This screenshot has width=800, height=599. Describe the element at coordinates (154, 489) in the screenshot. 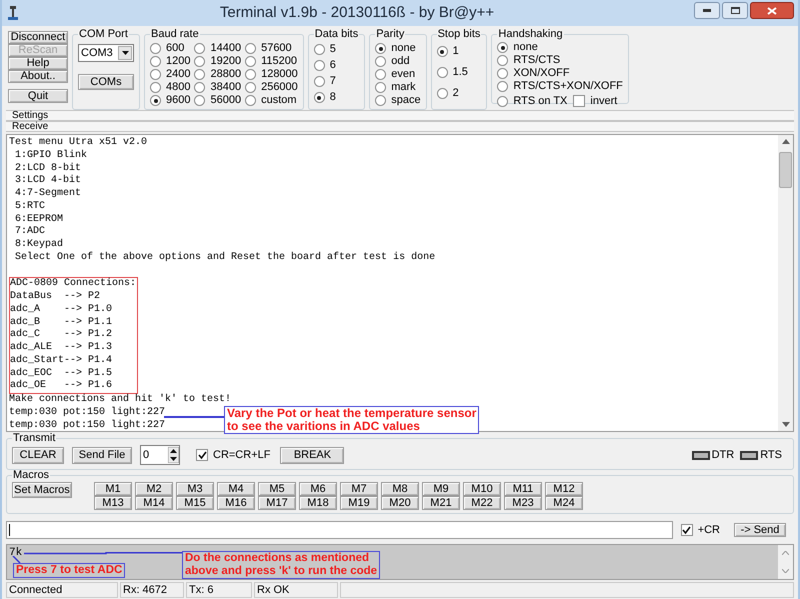

I see `macro-button: M2` at that location.